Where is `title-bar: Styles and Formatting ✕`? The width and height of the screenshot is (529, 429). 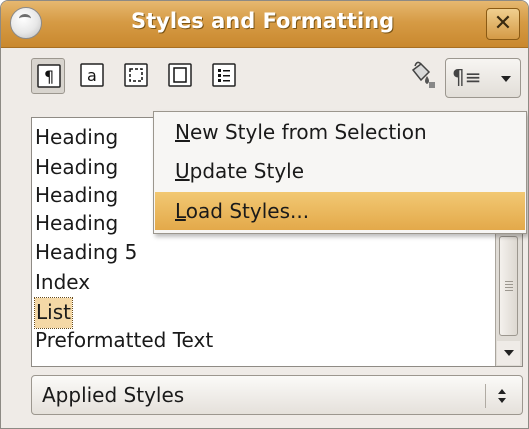 title-bar: Styles and Formatting ✕ is located at coordinates (264, 24).